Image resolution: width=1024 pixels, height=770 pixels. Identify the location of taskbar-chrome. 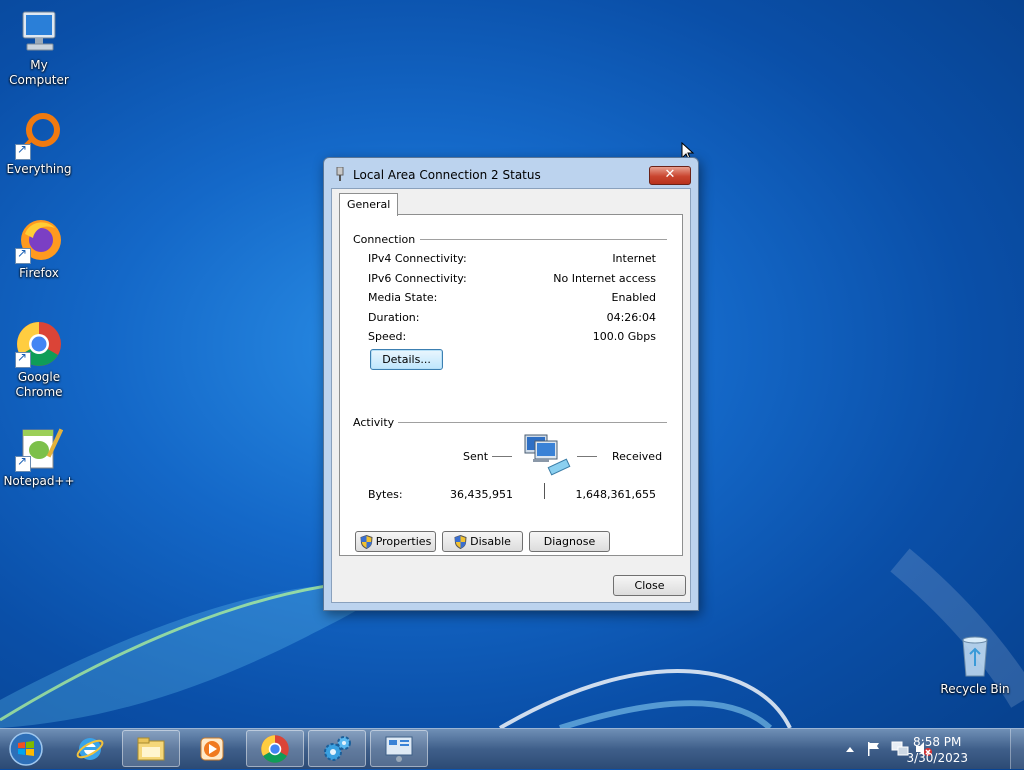
(275, 748).